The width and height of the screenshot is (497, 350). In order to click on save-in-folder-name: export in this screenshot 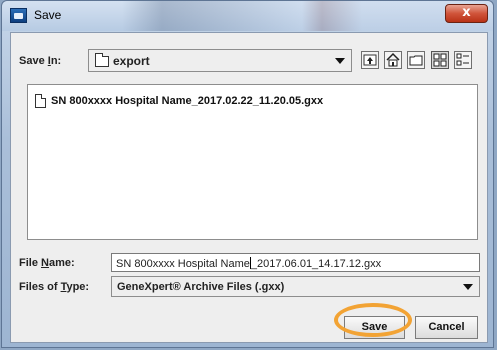, I will do `click(131, 61)`.